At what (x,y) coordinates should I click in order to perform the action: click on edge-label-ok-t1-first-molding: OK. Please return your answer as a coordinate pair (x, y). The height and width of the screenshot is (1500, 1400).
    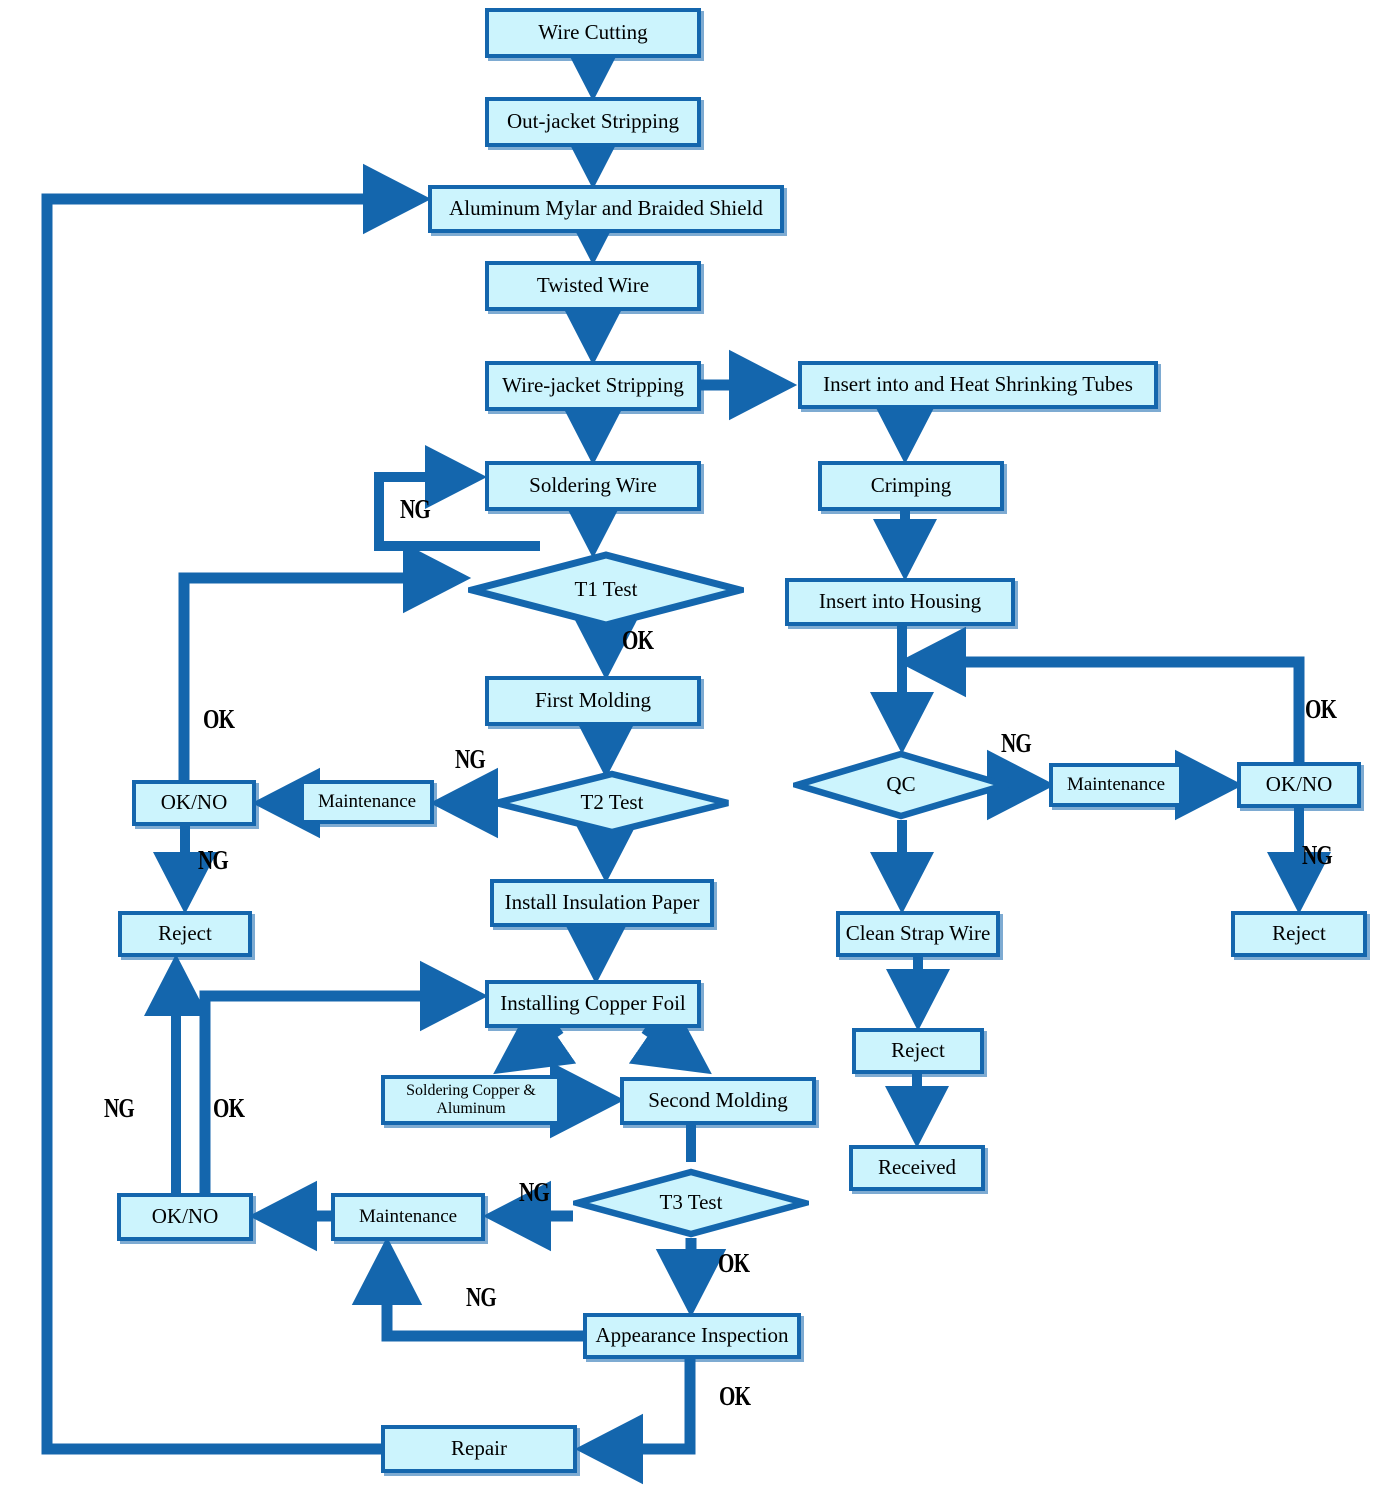
    Looking at the image, I should click on (638, 640).